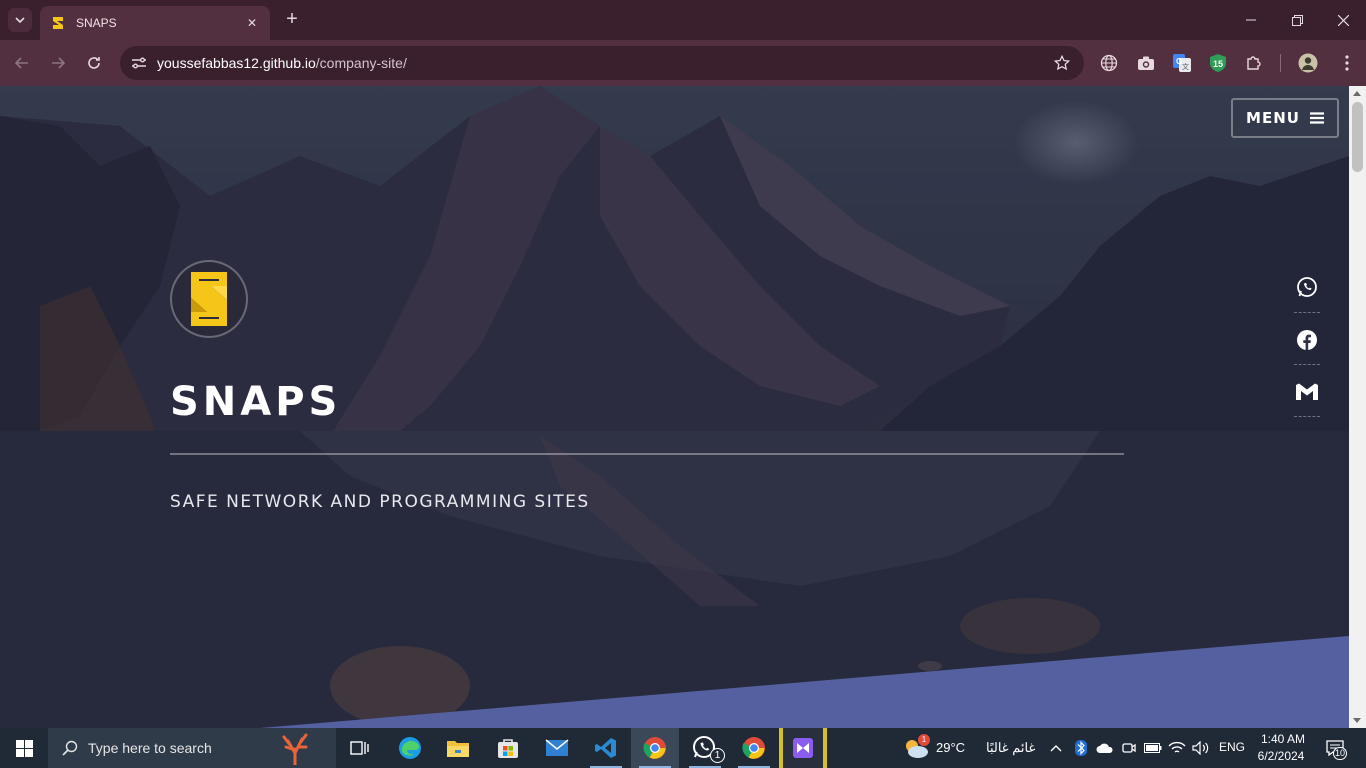 The width and height of the screenshot is (1366, 768). What do you see at coordinates (717, 755) in the screenshot?
I see `whatsapp-badge: 1` at bounding box center [717, 755].